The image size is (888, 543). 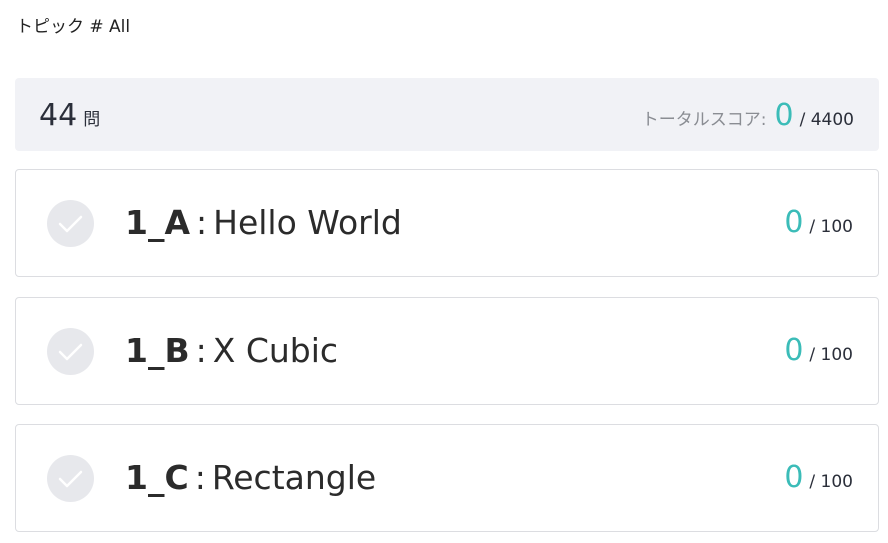 I want to click on problem-name: Hello World, so click(x=307, y=222).